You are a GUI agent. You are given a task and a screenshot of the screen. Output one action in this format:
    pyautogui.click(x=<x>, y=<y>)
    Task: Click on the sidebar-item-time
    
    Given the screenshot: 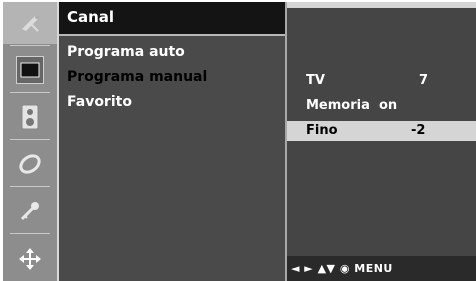 What is the action you would take?
    pyautogui.click(x=30, y=164)
    